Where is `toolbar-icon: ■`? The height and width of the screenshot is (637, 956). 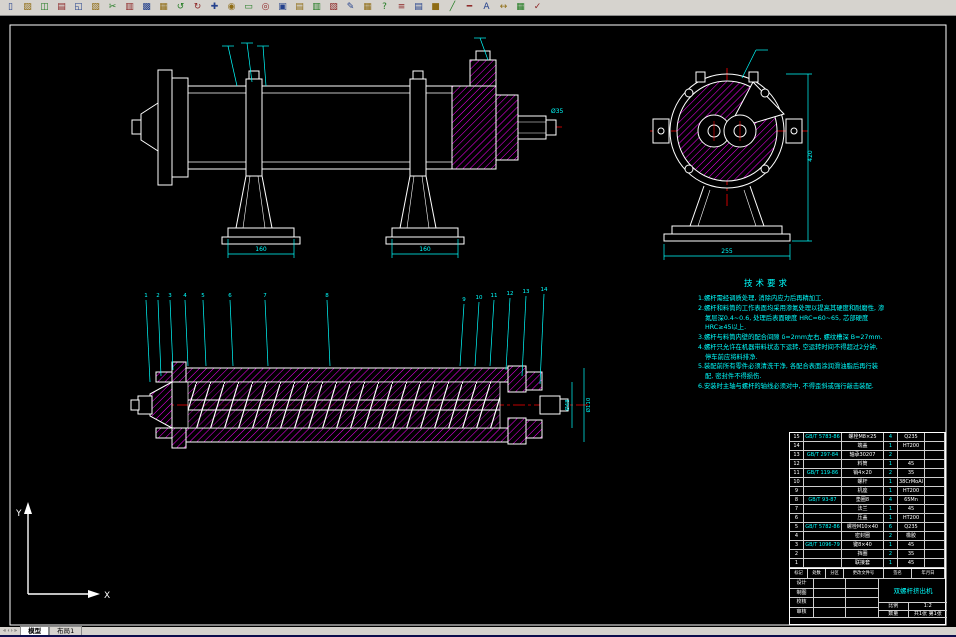
toolbar-icon: ■ is located at coordinates (435, 7).